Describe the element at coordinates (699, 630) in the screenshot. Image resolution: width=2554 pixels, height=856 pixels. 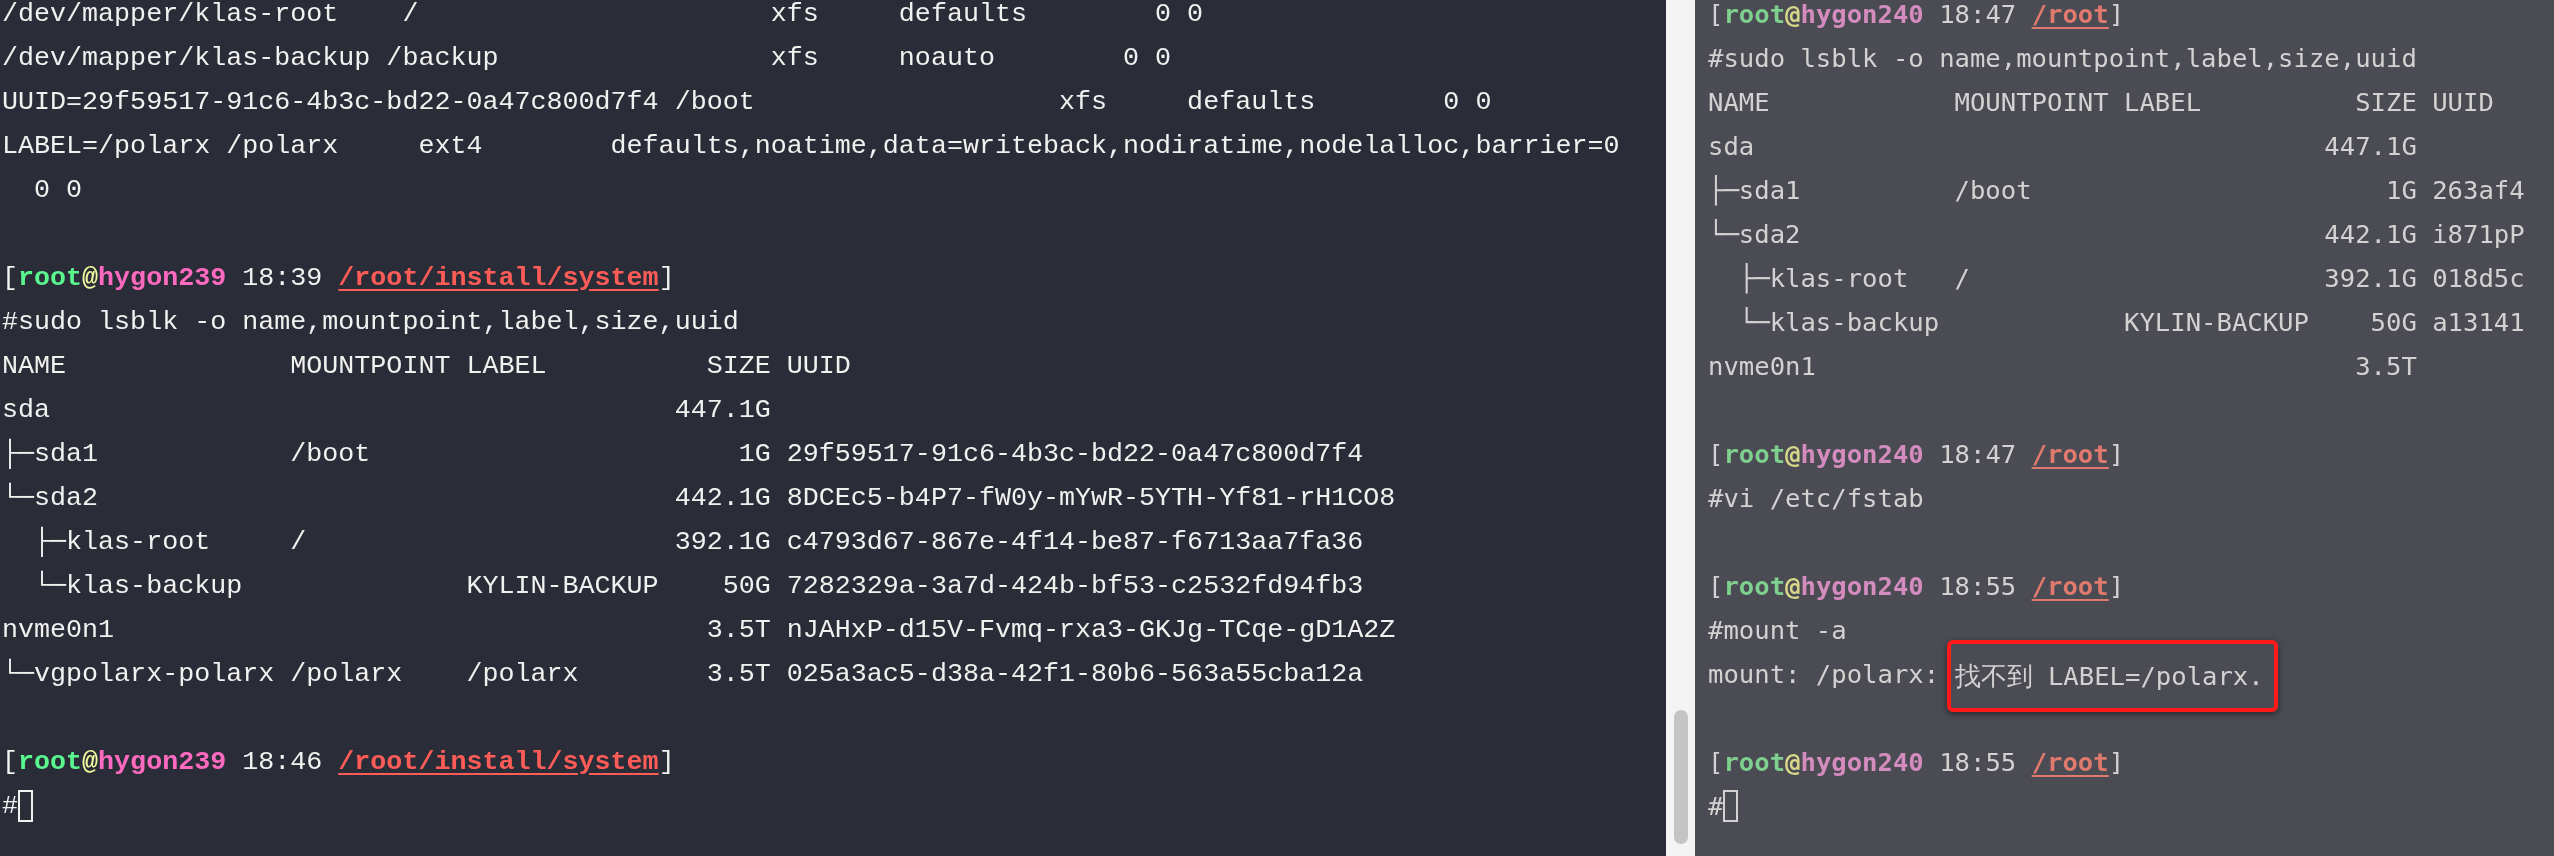
I see `terminal-text: nvme0n1 3.5T nJAHxP-d15V-Fvmq-rxa3-GKJg-TCqe-gD1A2Z` at that location.